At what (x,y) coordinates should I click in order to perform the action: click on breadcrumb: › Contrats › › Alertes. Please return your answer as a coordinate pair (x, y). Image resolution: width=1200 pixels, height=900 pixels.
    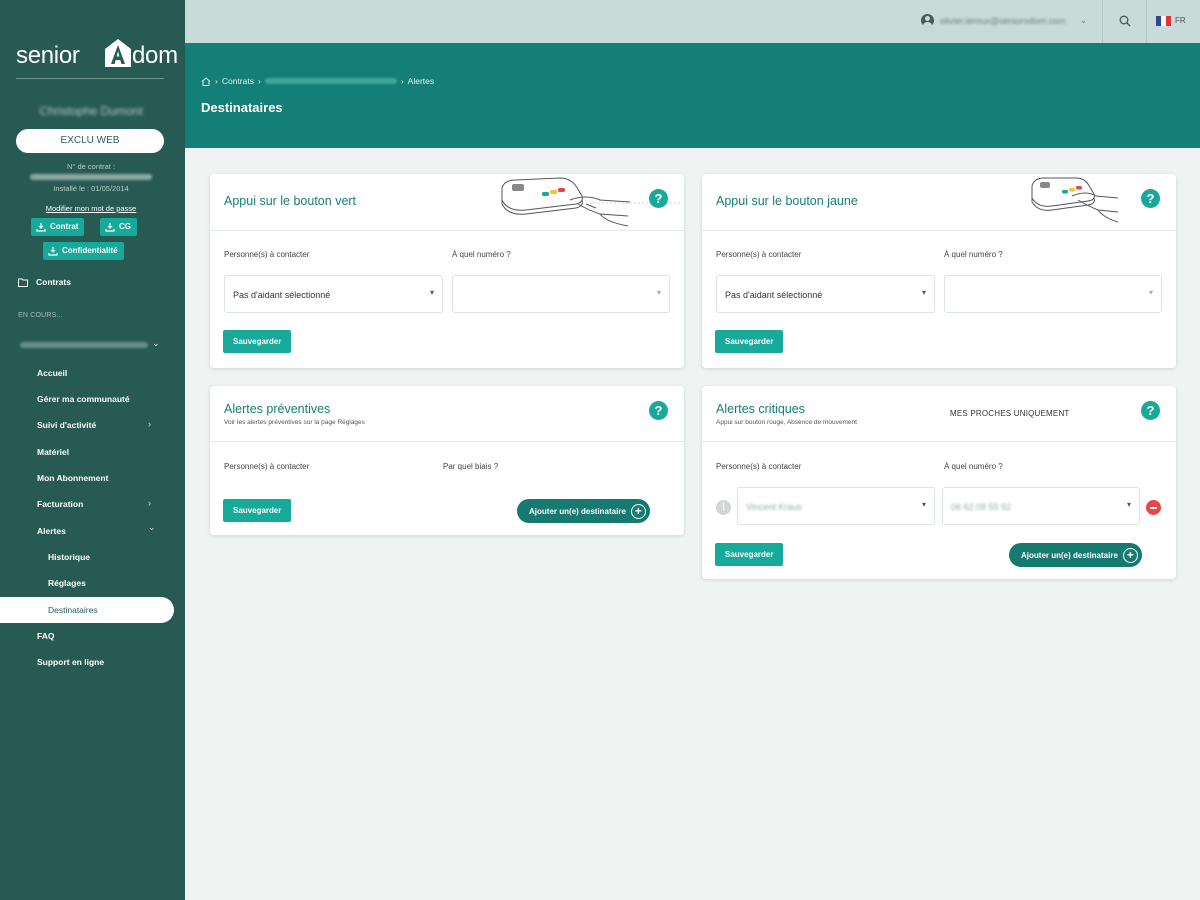
    Looking at the image, I should click on (317, 81).